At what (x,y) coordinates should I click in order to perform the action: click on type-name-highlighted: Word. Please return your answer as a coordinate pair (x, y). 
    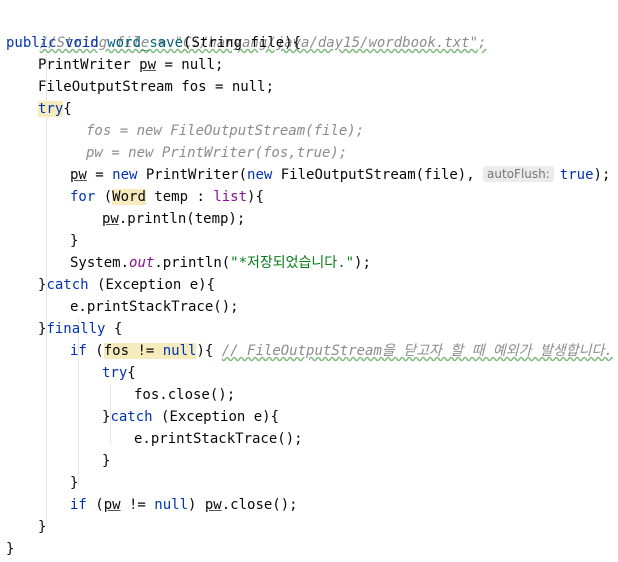
    Looking at the image, I should click on (129, 197).